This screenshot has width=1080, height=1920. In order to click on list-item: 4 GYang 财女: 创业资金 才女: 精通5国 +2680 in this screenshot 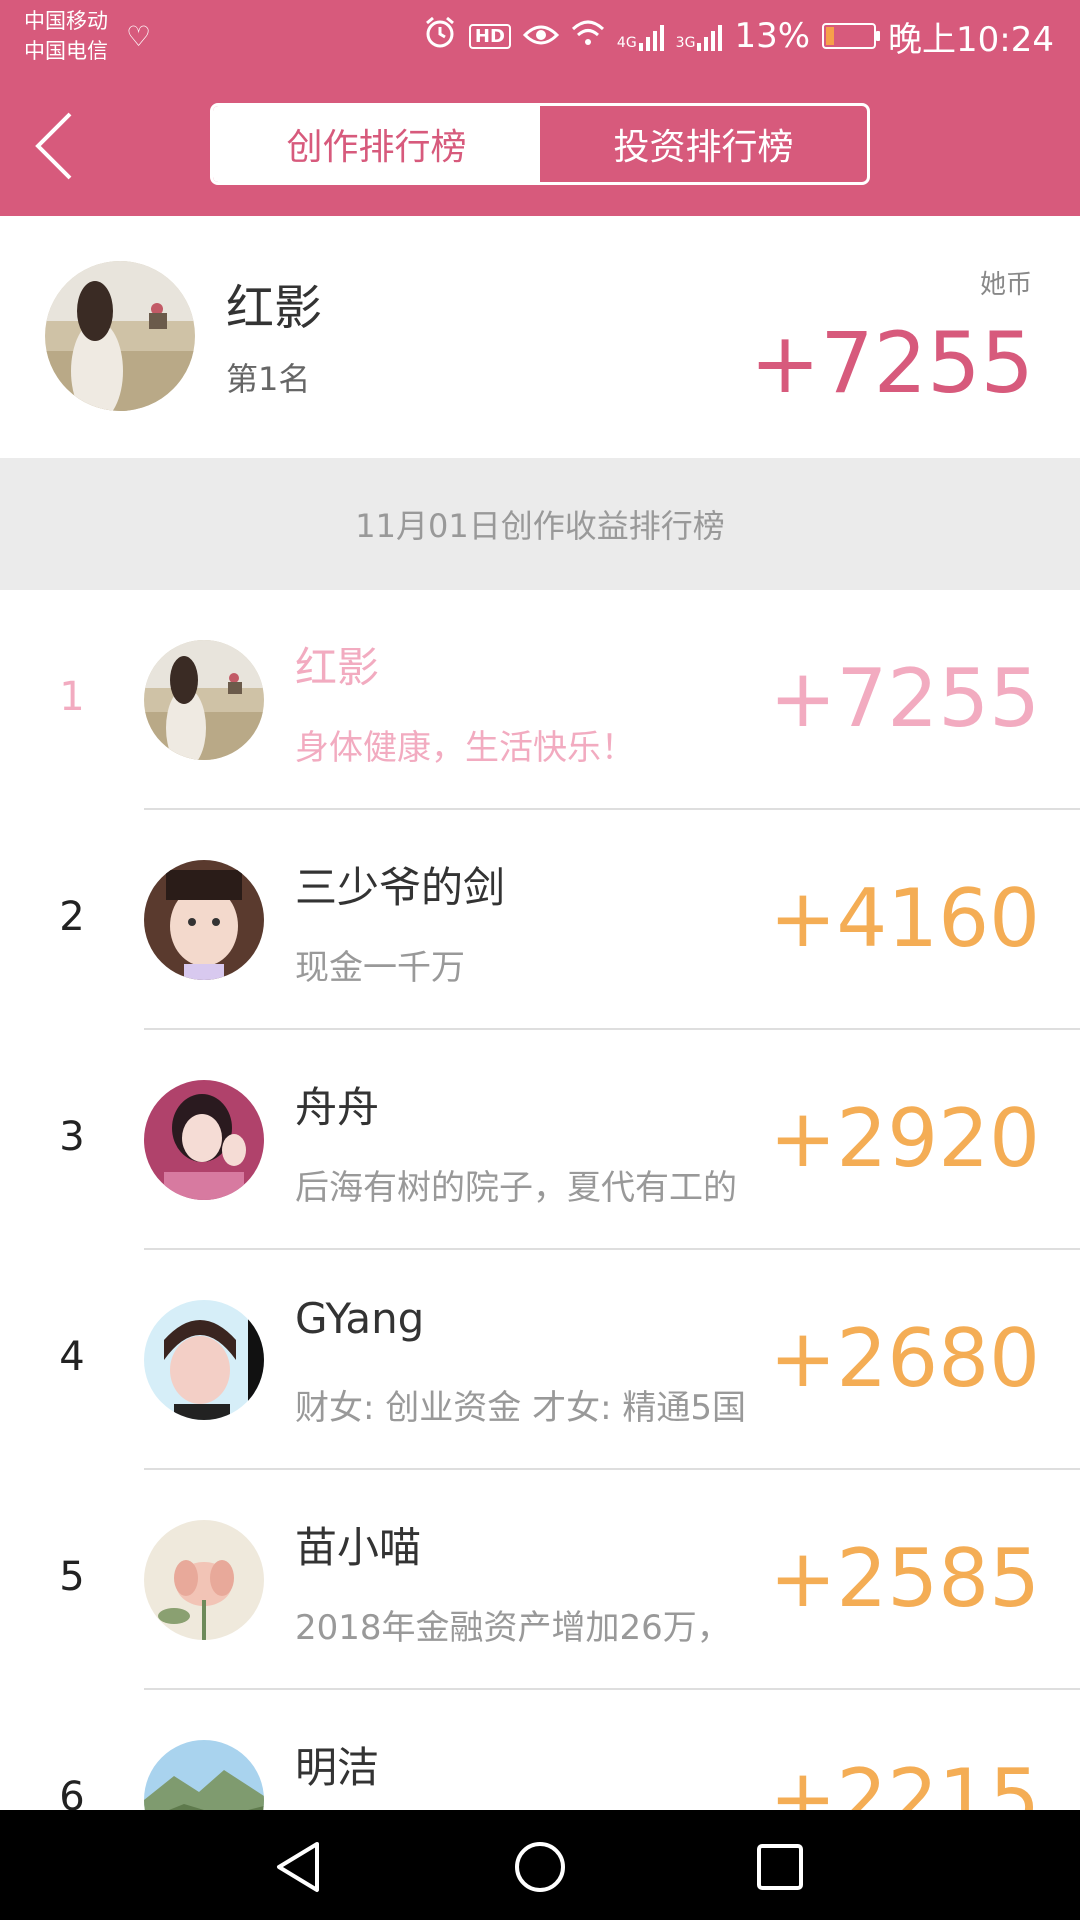, I will do `click(540, 1360)`.